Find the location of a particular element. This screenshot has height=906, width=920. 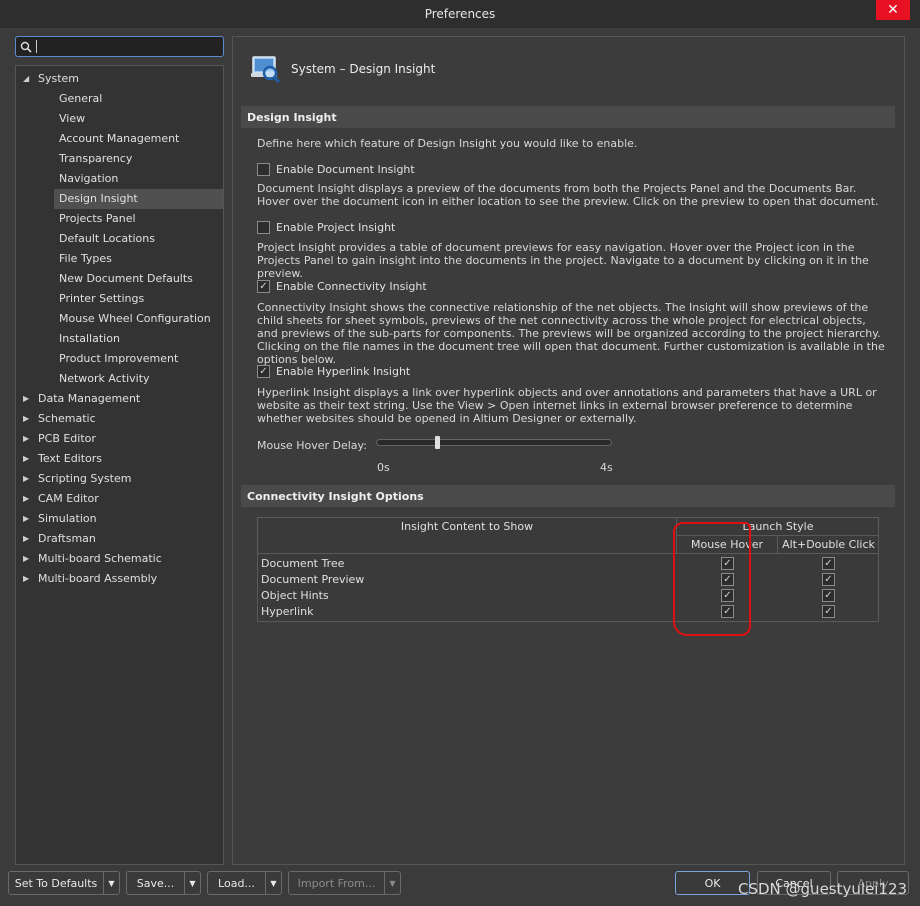

tree-item-label: Printer Settings is located at coordinates (102, 298).